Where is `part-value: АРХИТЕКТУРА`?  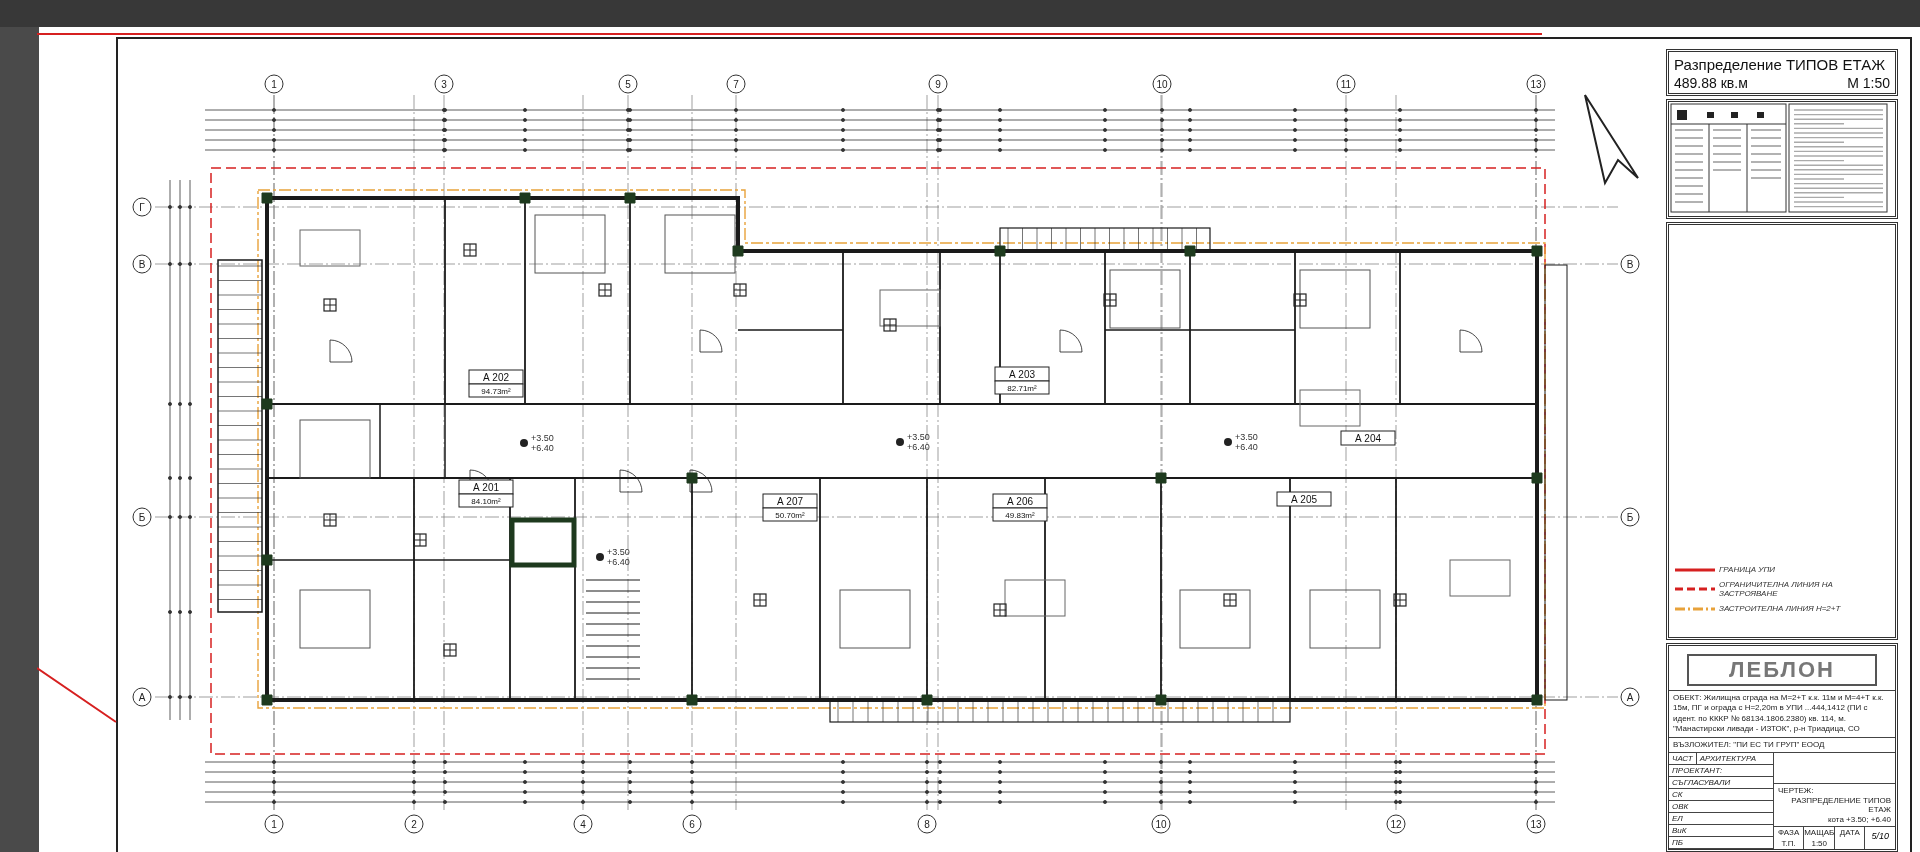 part-value: АРХИТЕКТУРА is located at coordinates (1734, 759).